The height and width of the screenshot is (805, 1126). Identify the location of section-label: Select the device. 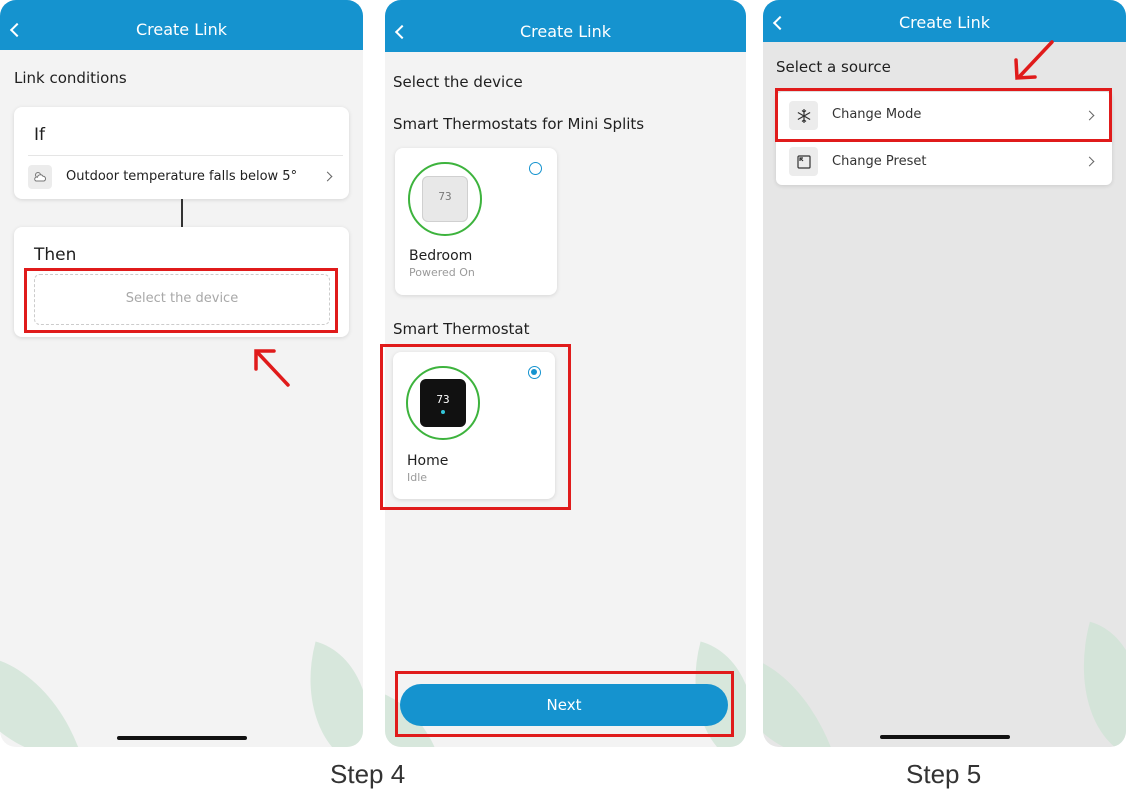
(458, 82).